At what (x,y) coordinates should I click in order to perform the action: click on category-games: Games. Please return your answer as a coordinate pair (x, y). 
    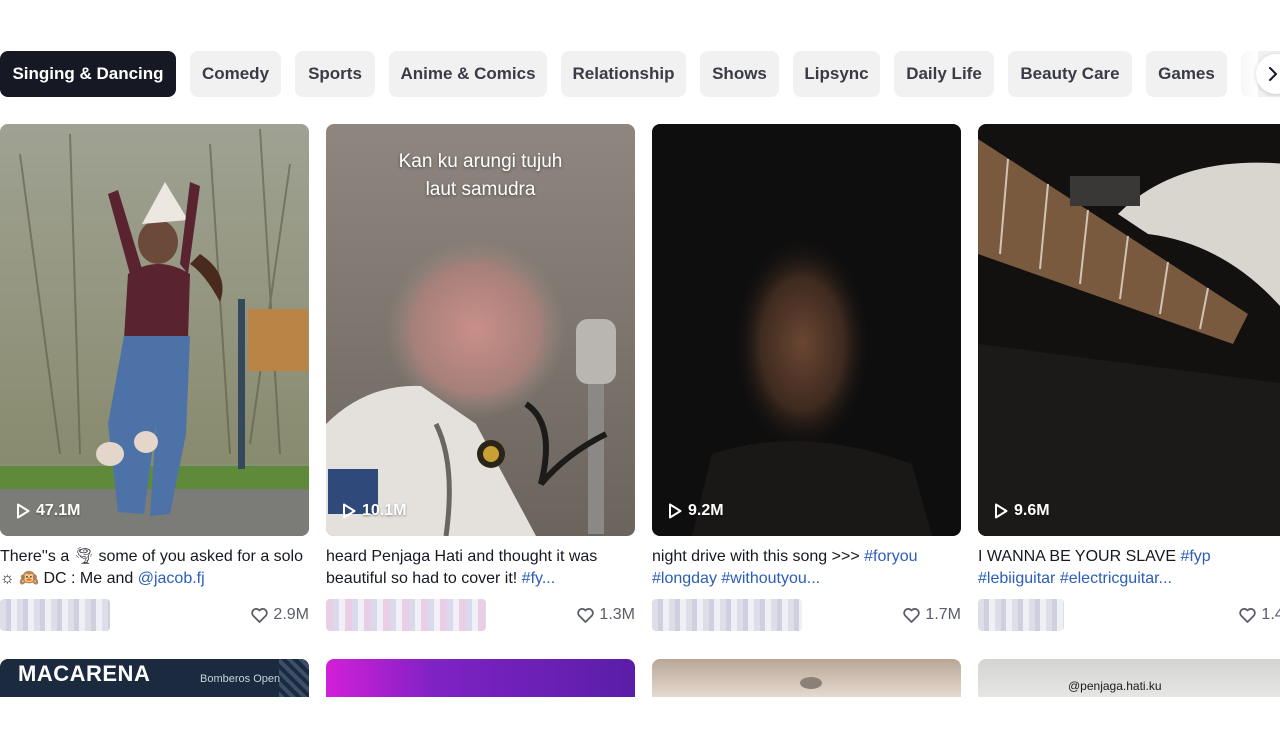
    Looking at the image, I should click on (1186, 74).